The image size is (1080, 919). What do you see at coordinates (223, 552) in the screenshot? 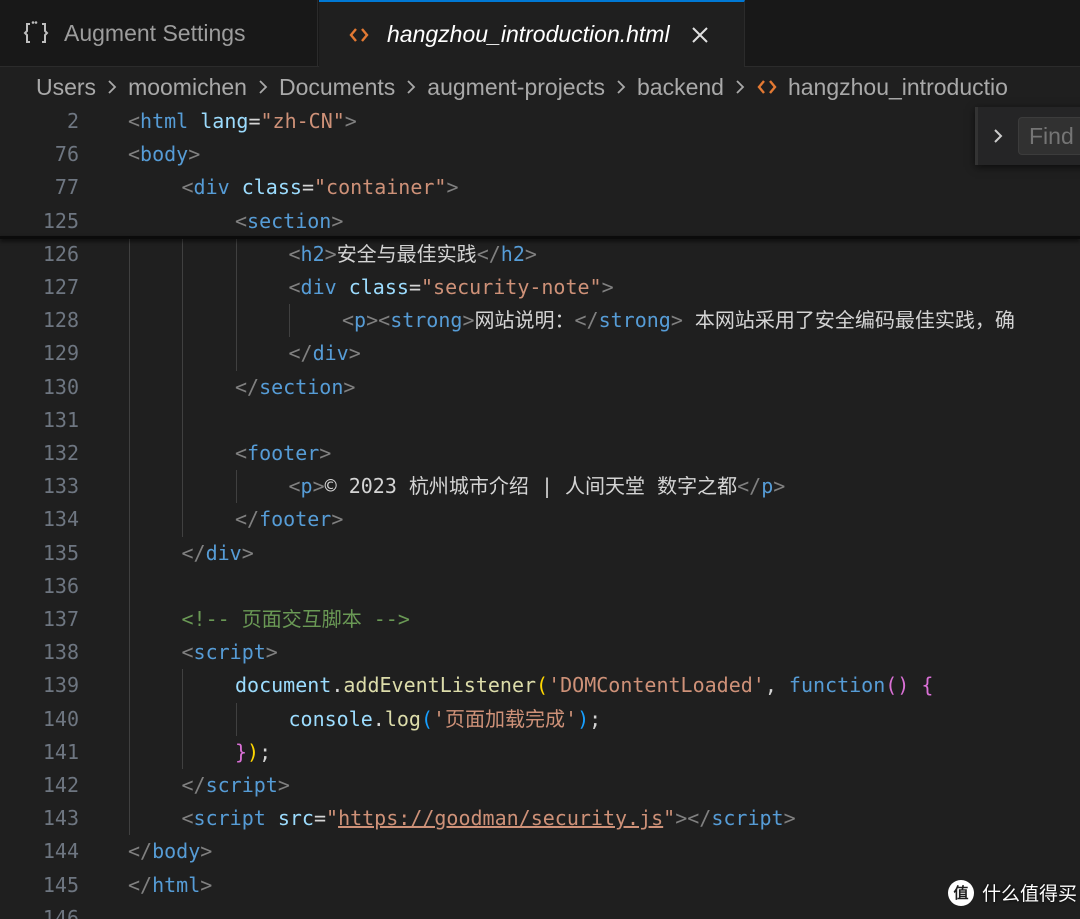
I see `code-token: div` at bounding box center [223, 552].